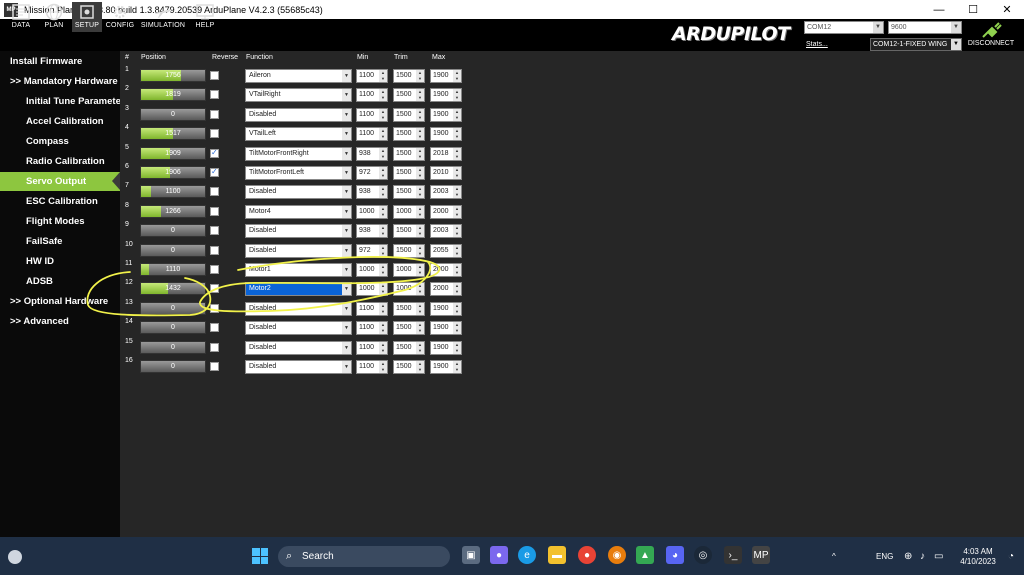 The image size is (1024, 575). I want to click on servo-function-select: TiltMotorFrontRight ▼, so click(298, 153).